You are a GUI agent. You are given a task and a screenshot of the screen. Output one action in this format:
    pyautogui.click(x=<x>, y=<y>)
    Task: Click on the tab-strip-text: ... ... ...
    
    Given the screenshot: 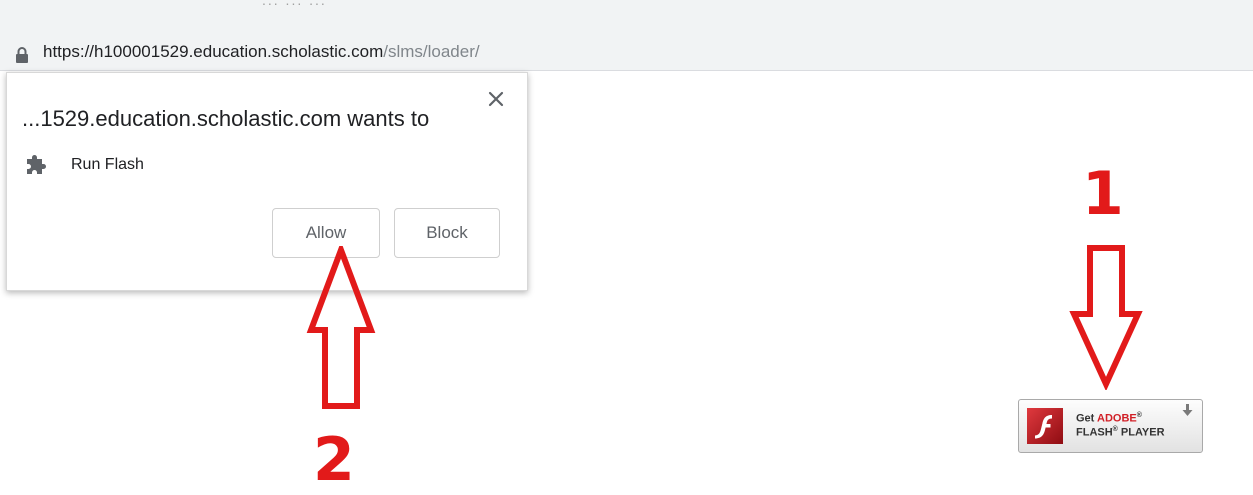 What is the action you would take?
    pyautogui.click(x=294, y=4)
    